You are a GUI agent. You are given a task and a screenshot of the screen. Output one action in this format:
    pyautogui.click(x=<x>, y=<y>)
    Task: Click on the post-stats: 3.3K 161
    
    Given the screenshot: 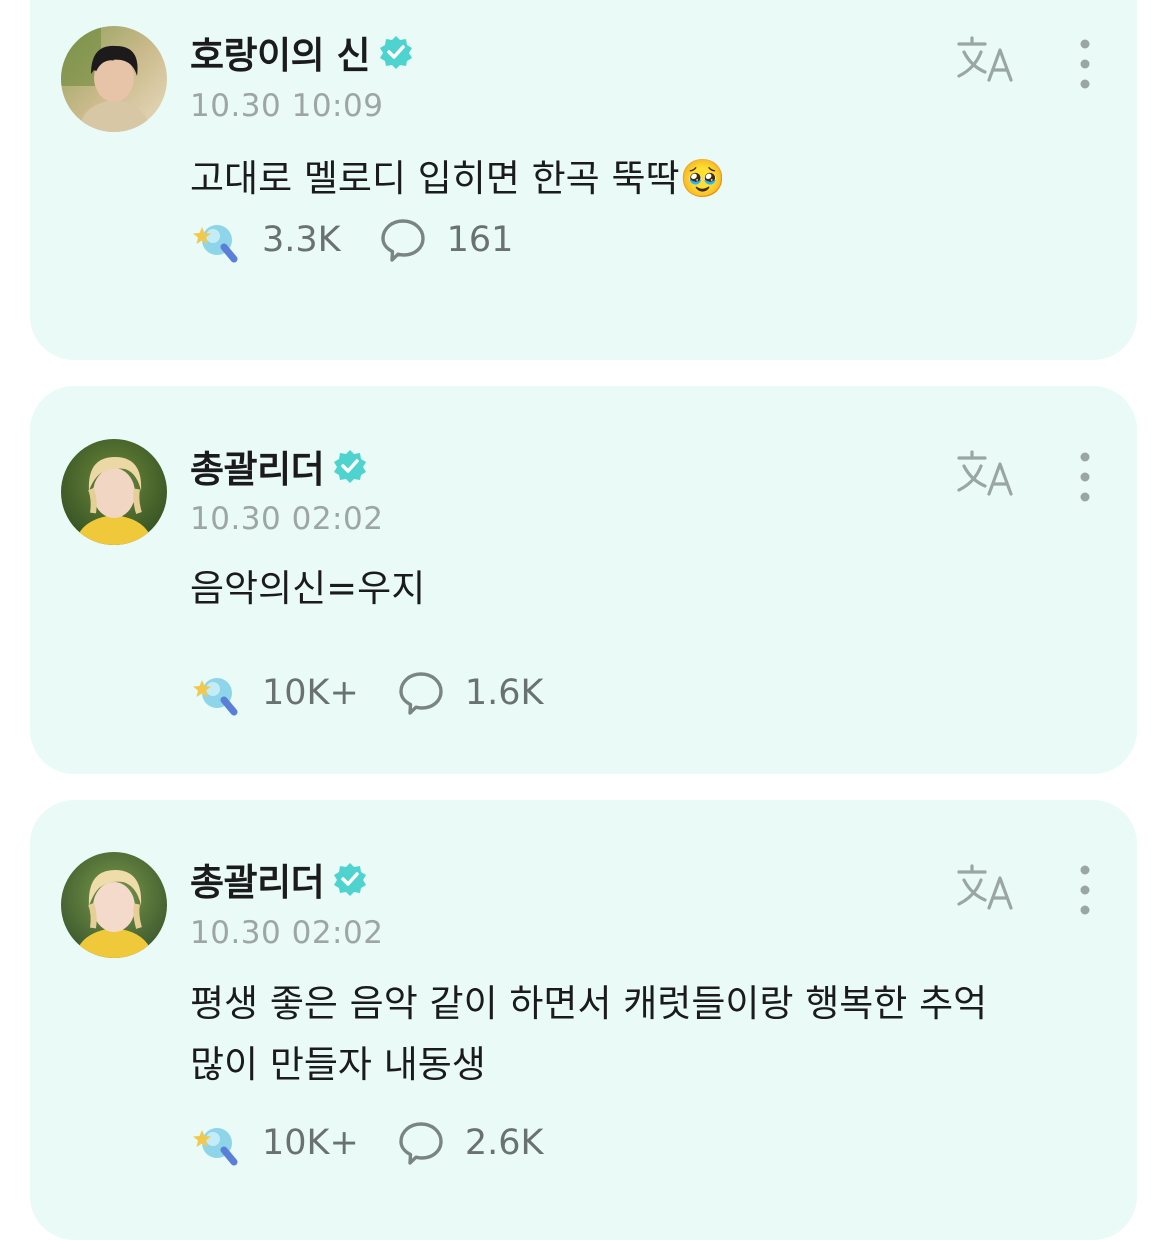 What is the action you would take?
    pyautogui.click(x=370, y=240)
    